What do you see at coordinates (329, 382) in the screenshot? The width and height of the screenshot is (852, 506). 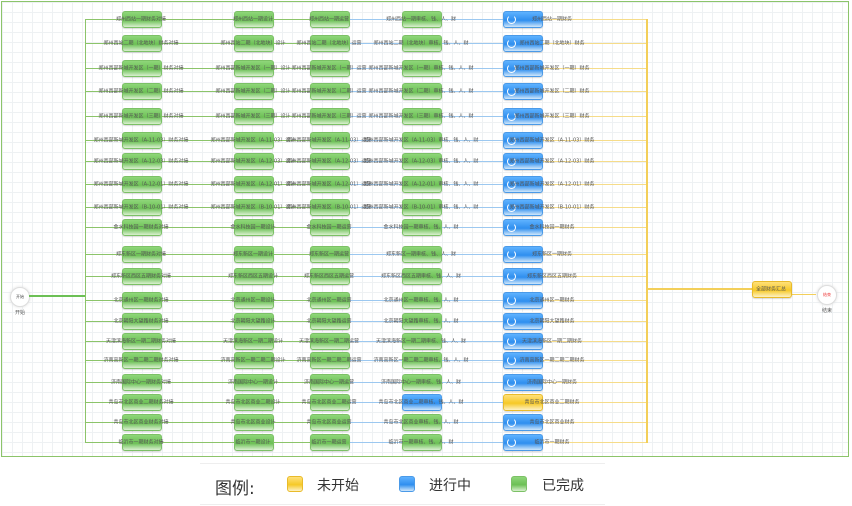 I see `task-node-label: 济南国际中心一期运营` at bounding box center [329, 382].